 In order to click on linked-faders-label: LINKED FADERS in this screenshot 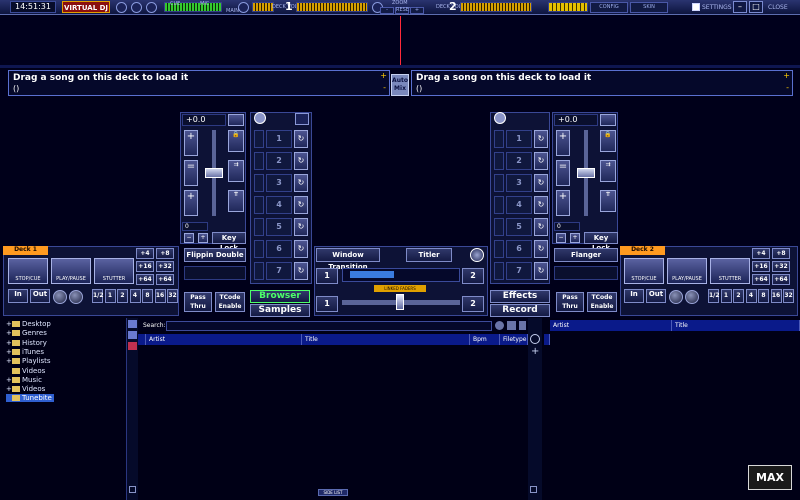, I will do `click(400, 288)`.